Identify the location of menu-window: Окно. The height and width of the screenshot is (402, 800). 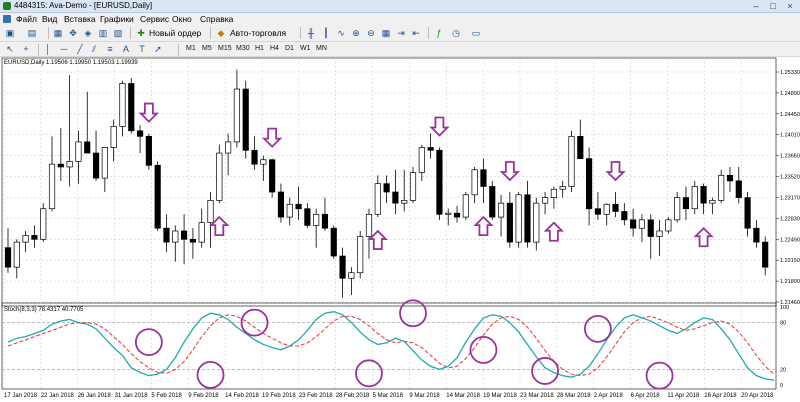
(182, 19).